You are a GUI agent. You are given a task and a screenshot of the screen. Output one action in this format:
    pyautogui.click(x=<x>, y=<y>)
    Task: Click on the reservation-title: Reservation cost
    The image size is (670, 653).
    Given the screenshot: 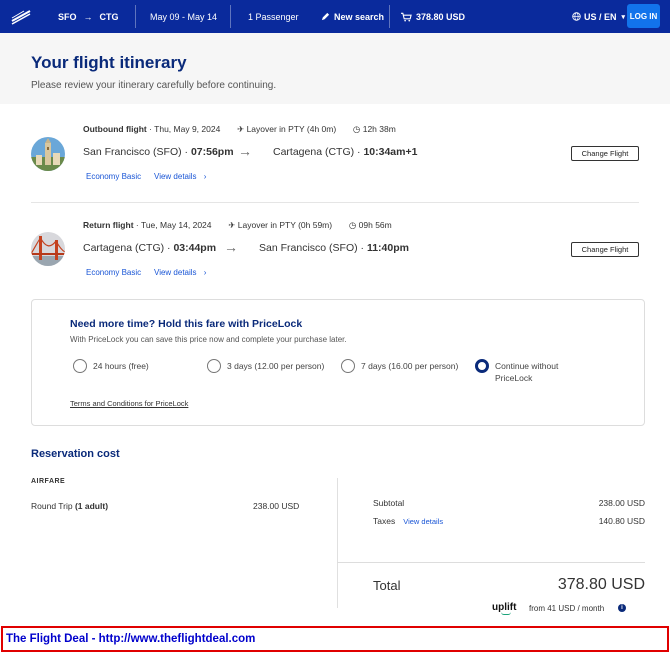 What is the action you would take?
    pyautogui.click(x=75, y=454)
    